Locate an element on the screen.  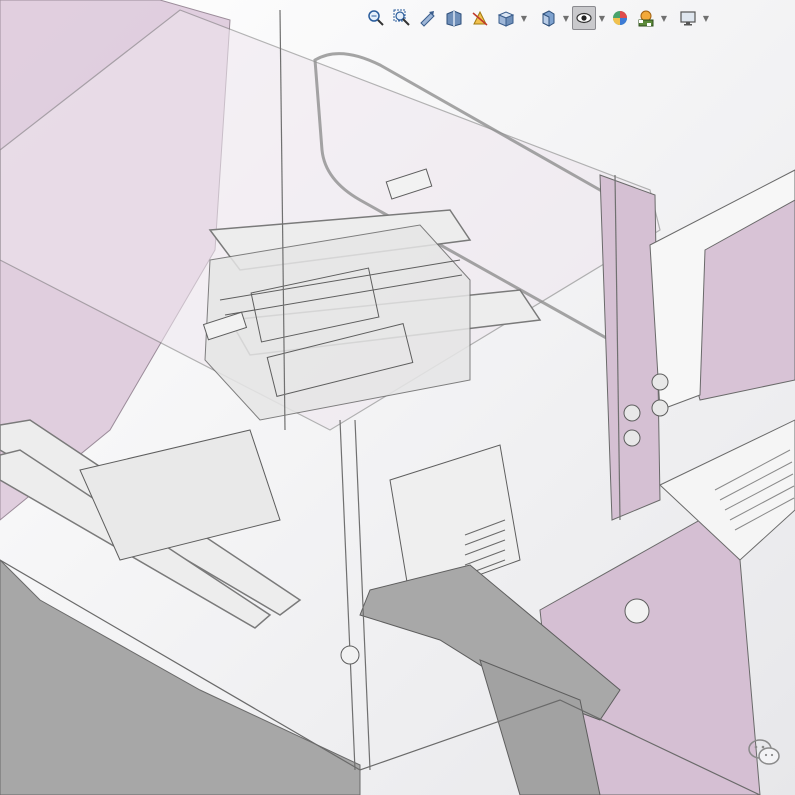
edit-appearance-icon is located at coordinates (620, 18).